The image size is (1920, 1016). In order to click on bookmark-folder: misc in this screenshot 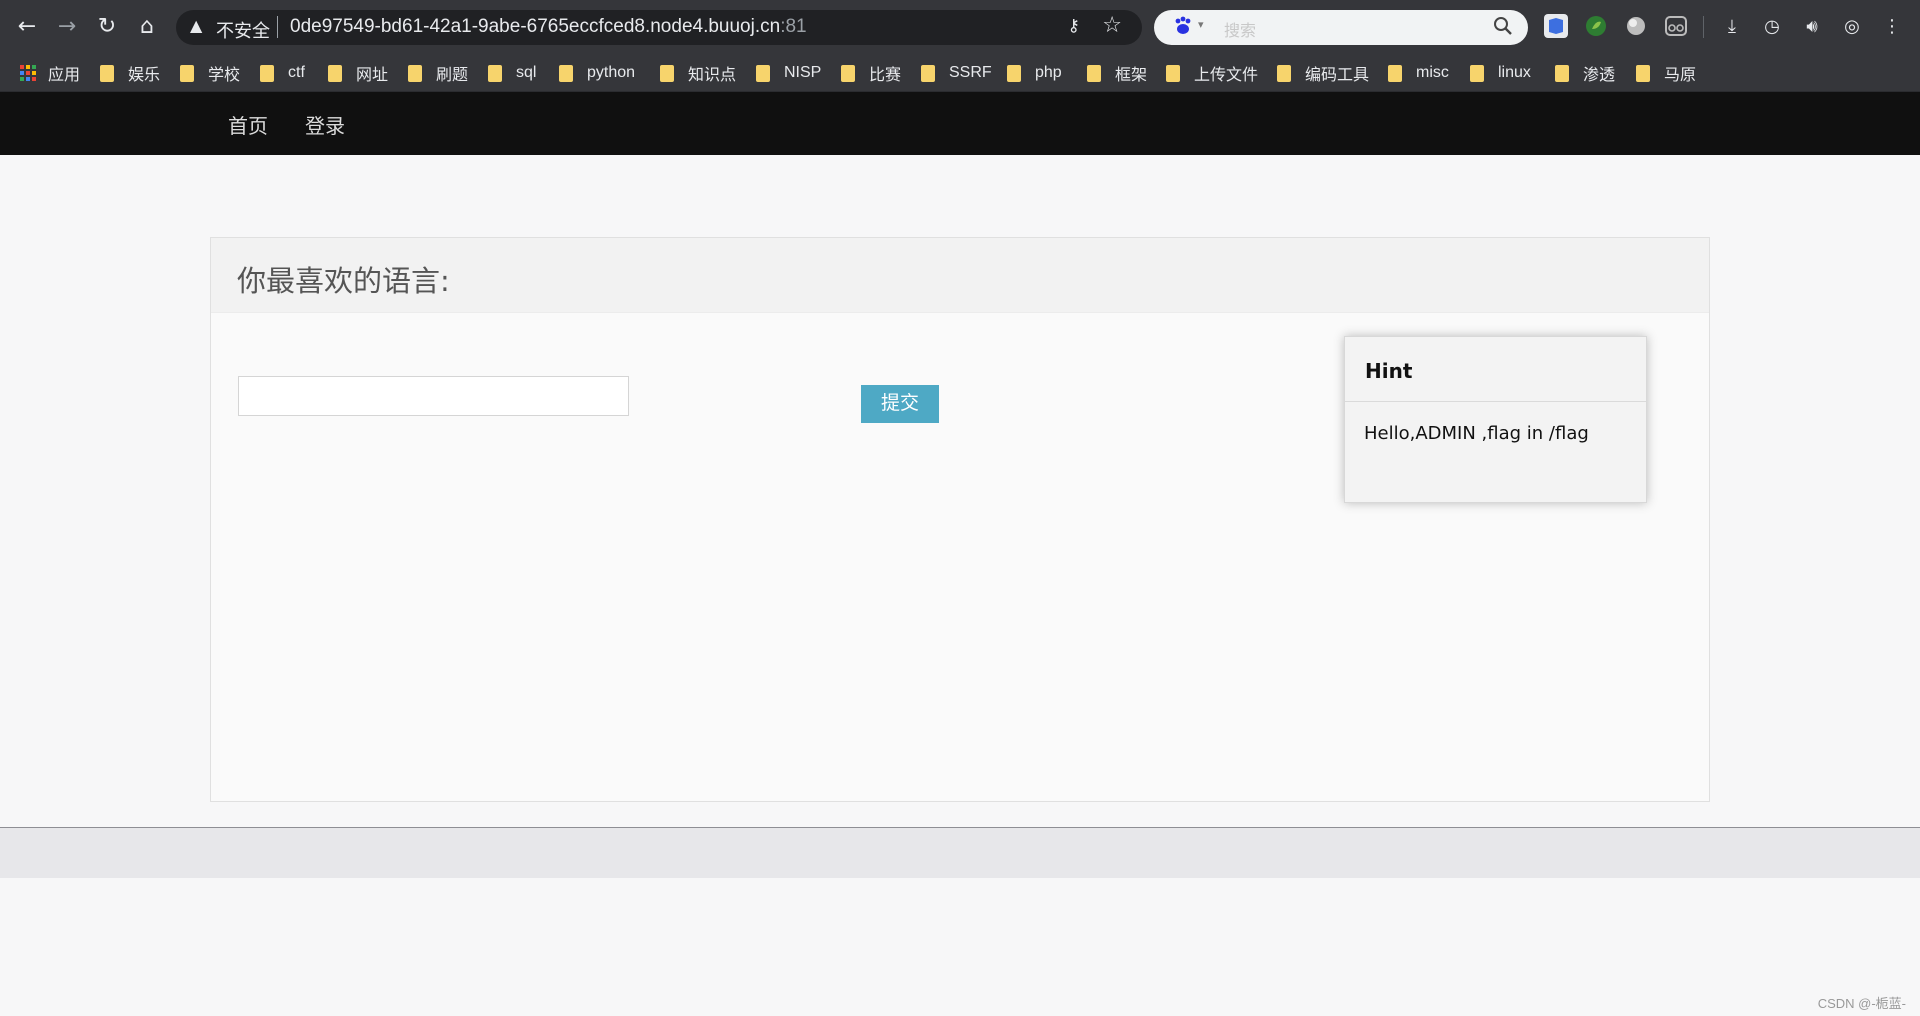, I will do `click(1418, 73)`.